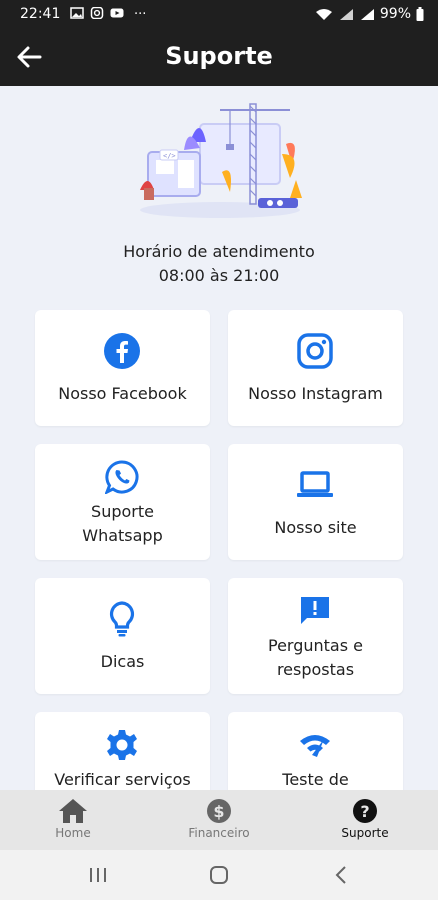 The height and width of the screenshot is (900, 438). Describe the element at coordinates (219, 264) in the screenshot. I see `support-hours: Horário de atendimento 08:00 às 21:00` at that location.